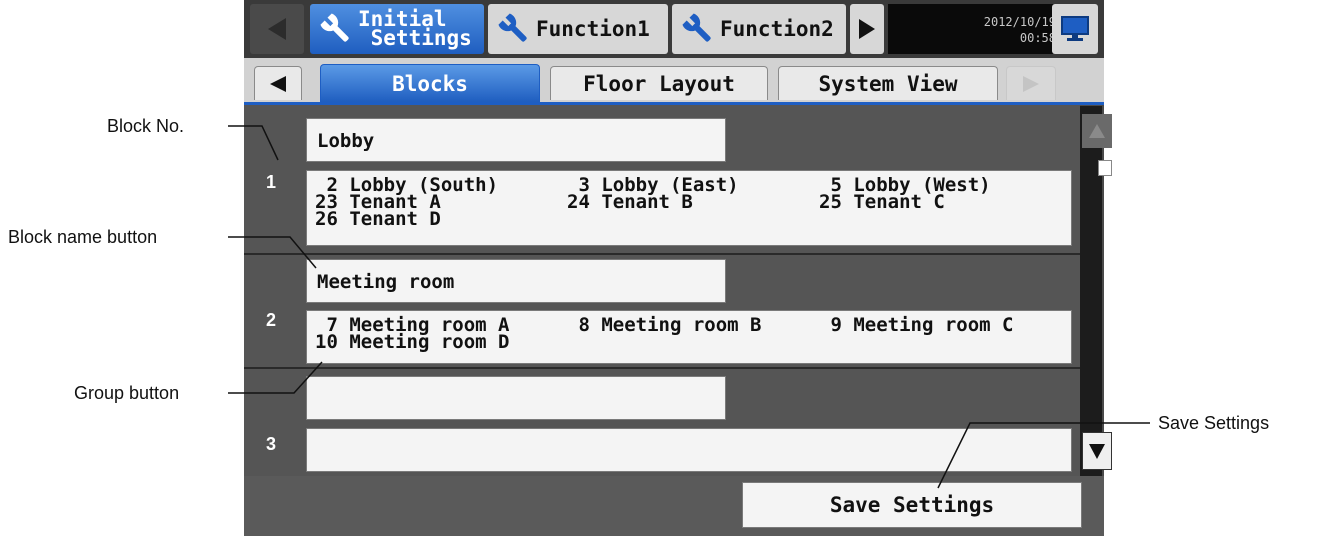 The height and width of the screenshot is (536, 1324). Describe the element at coordinates (127, 393) in the screenshot. I see `annotation-group-button: Group button` at that location.